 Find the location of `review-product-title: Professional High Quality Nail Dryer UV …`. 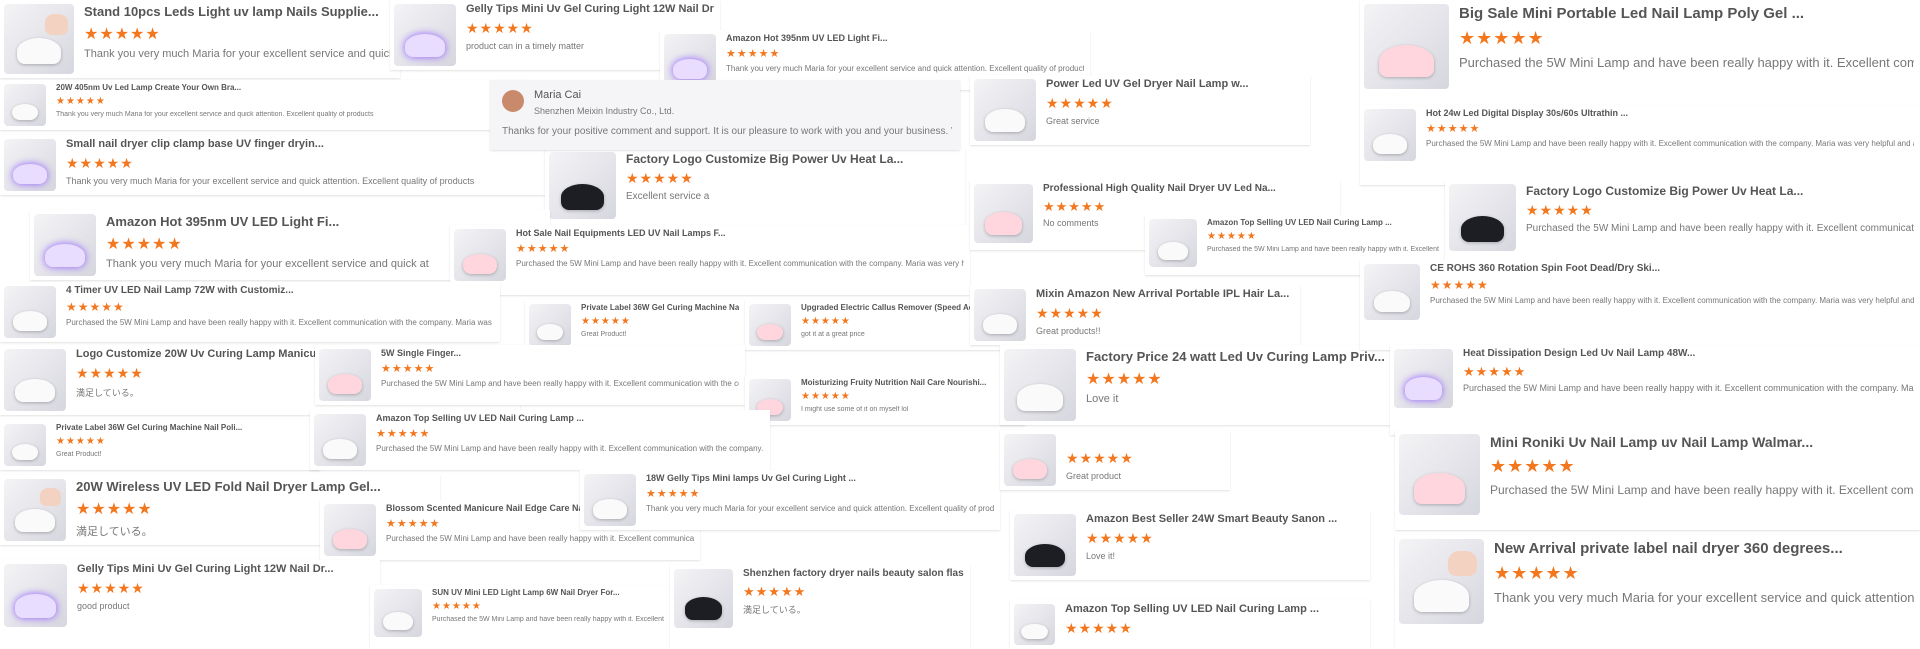

review-product-title: Professional High Quality Nail Dryer UV … is located at coordinates (1188, 188).